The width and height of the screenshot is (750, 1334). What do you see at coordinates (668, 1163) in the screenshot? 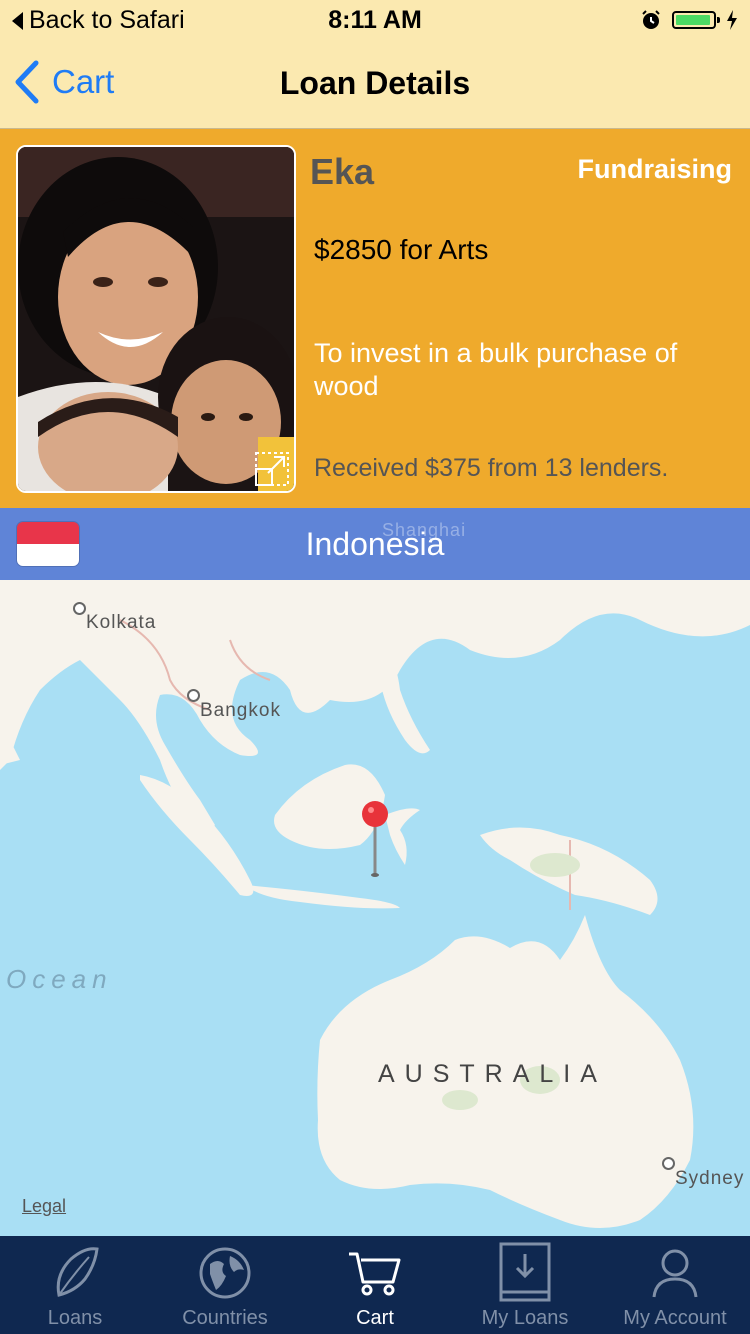
I see `city-marker-sydney` at bounding box center [668, 1163].